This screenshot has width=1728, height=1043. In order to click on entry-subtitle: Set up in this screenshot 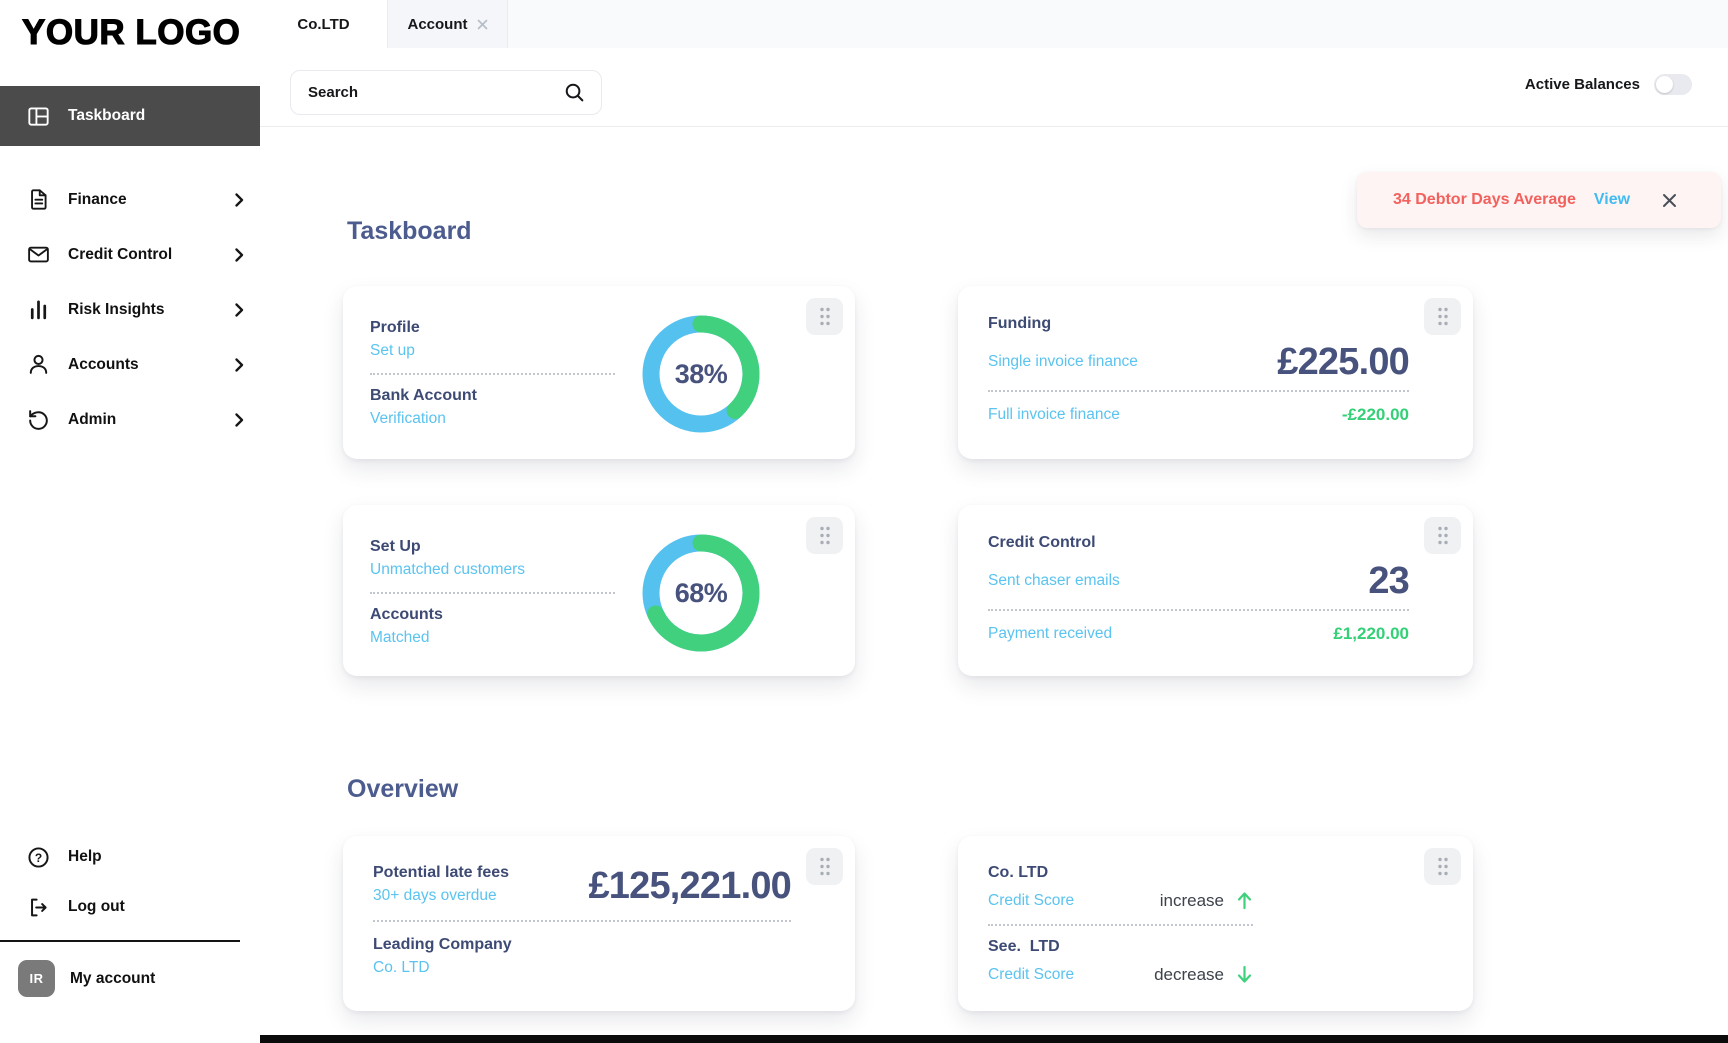, I will do `click(392, 350)`.